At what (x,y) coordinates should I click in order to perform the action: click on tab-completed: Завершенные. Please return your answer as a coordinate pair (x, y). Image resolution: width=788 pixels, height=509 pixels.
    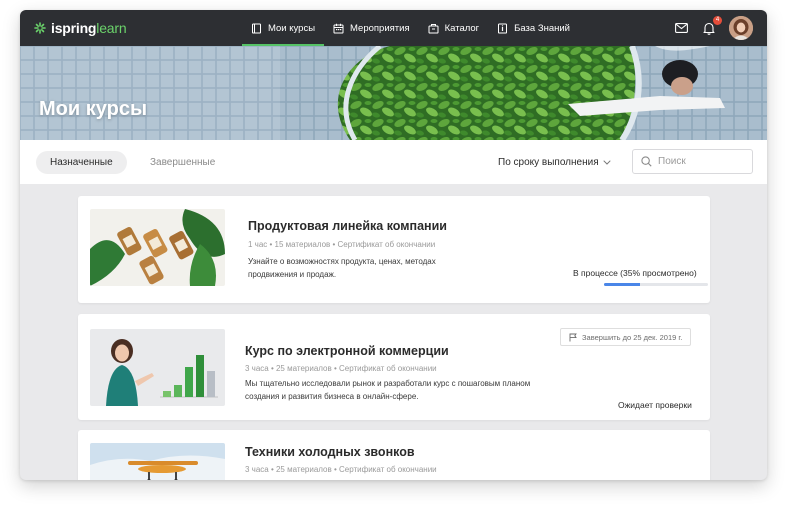
    Looking at the image, I should click on (182, 162).